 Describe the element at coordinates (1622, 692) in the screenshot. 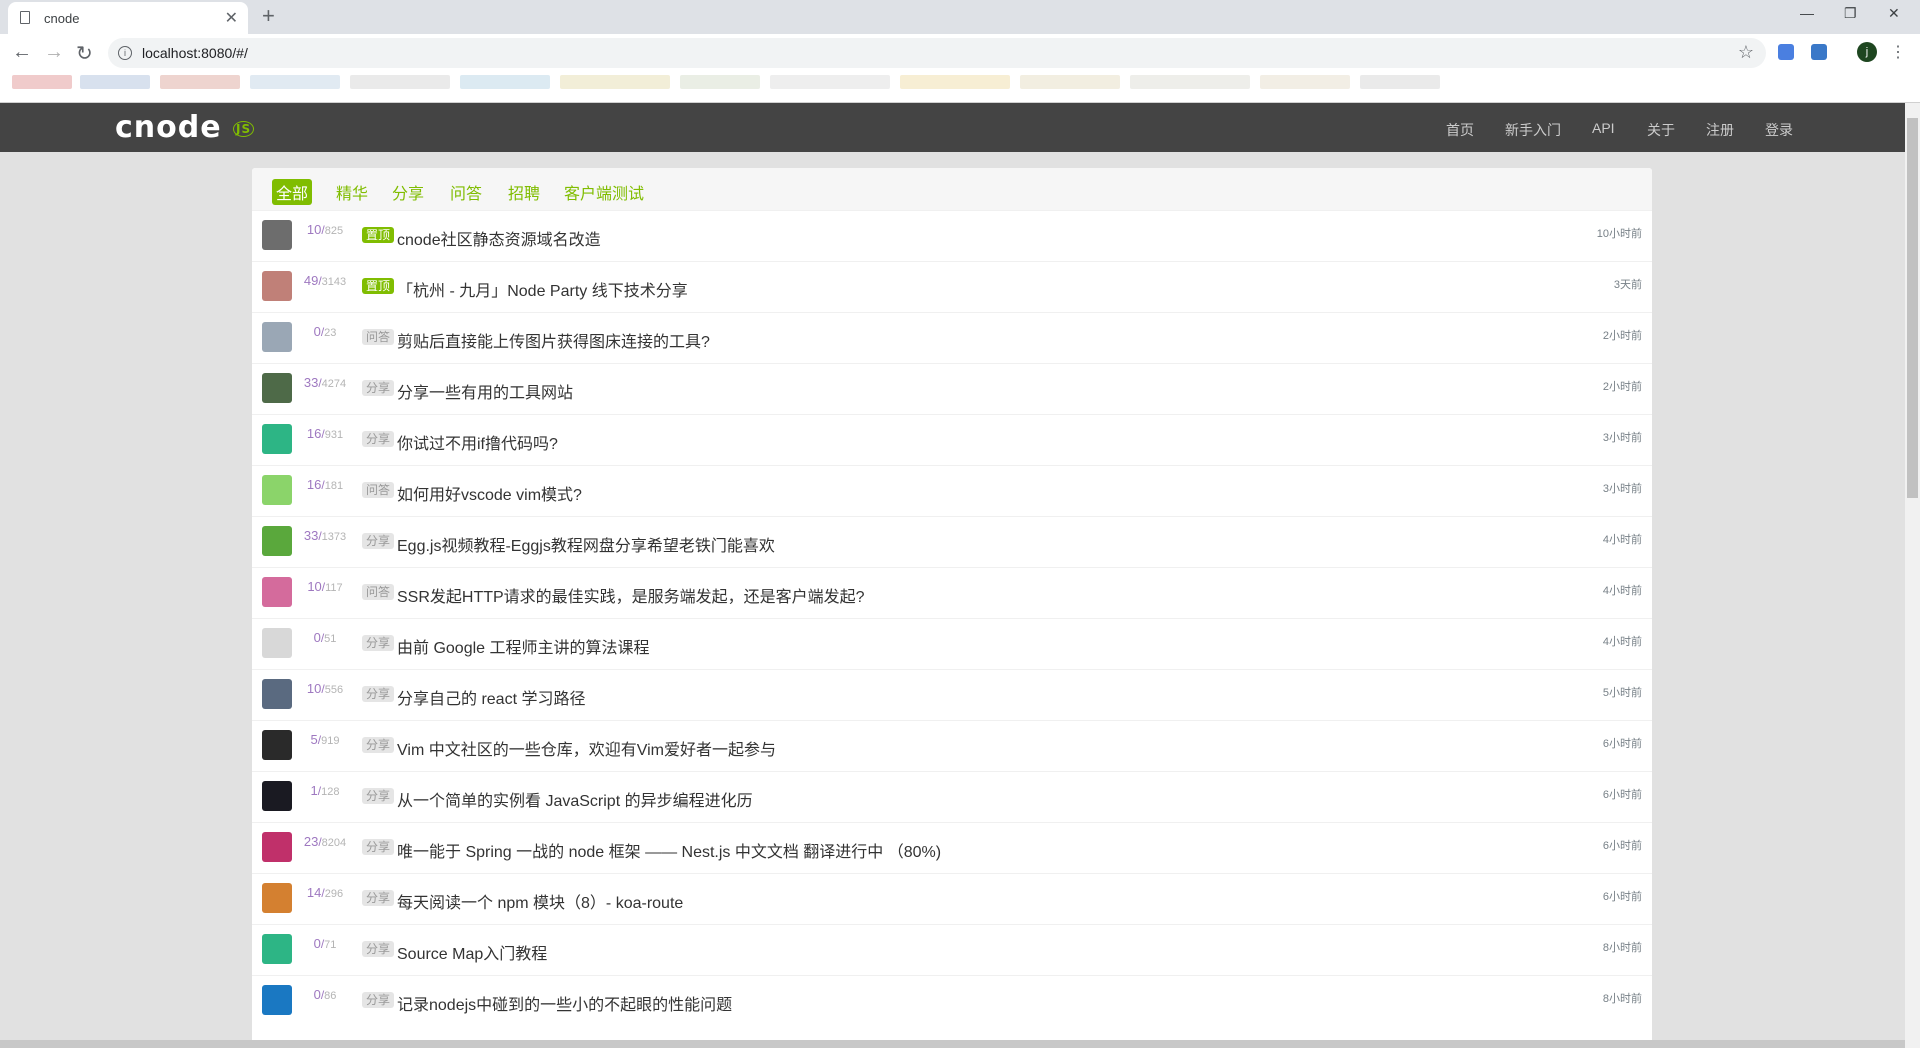

I see `last-reply-time: 5小时前` at that location.